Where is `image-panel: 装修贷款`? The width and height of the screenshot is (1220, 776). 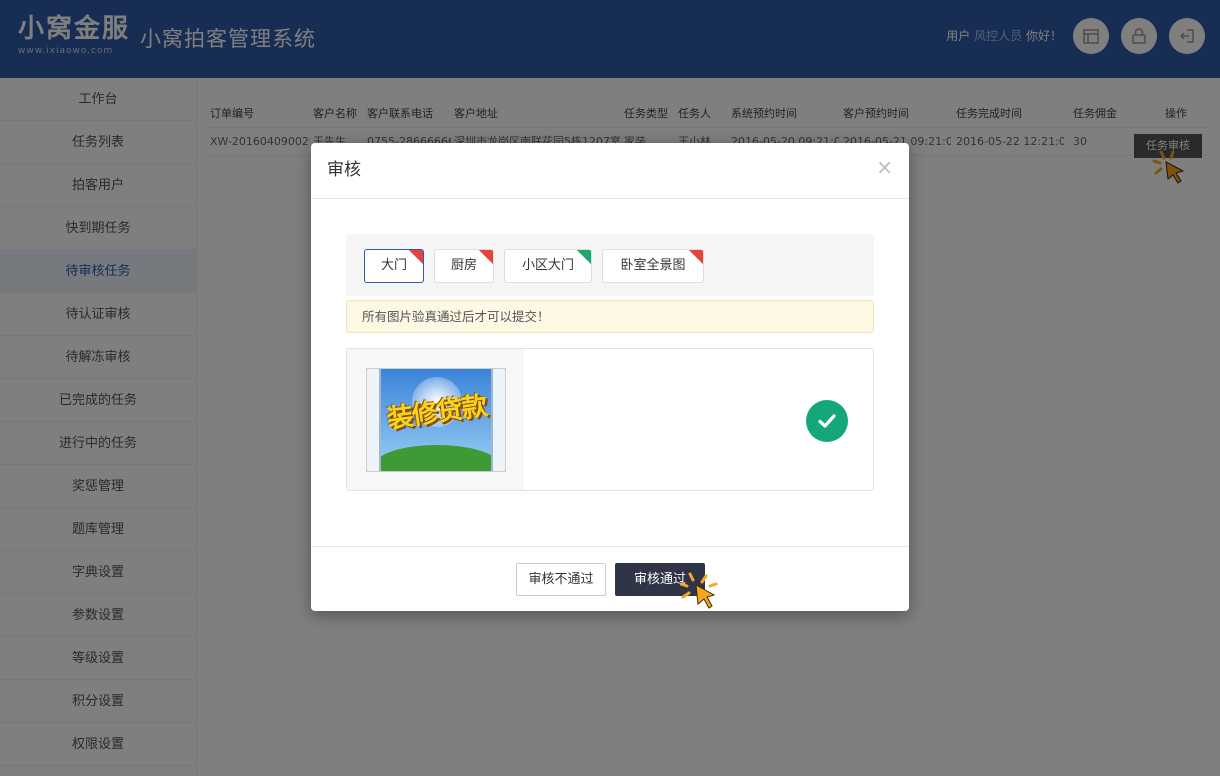
image-panel: 装修贷款 is located at coordinates (610, 419).